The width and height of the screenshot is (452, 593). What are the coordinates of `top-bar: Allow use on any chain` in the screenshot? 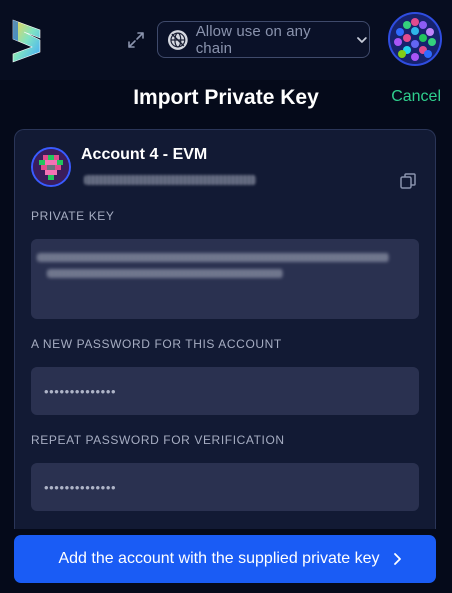 It's located at (226, 40).